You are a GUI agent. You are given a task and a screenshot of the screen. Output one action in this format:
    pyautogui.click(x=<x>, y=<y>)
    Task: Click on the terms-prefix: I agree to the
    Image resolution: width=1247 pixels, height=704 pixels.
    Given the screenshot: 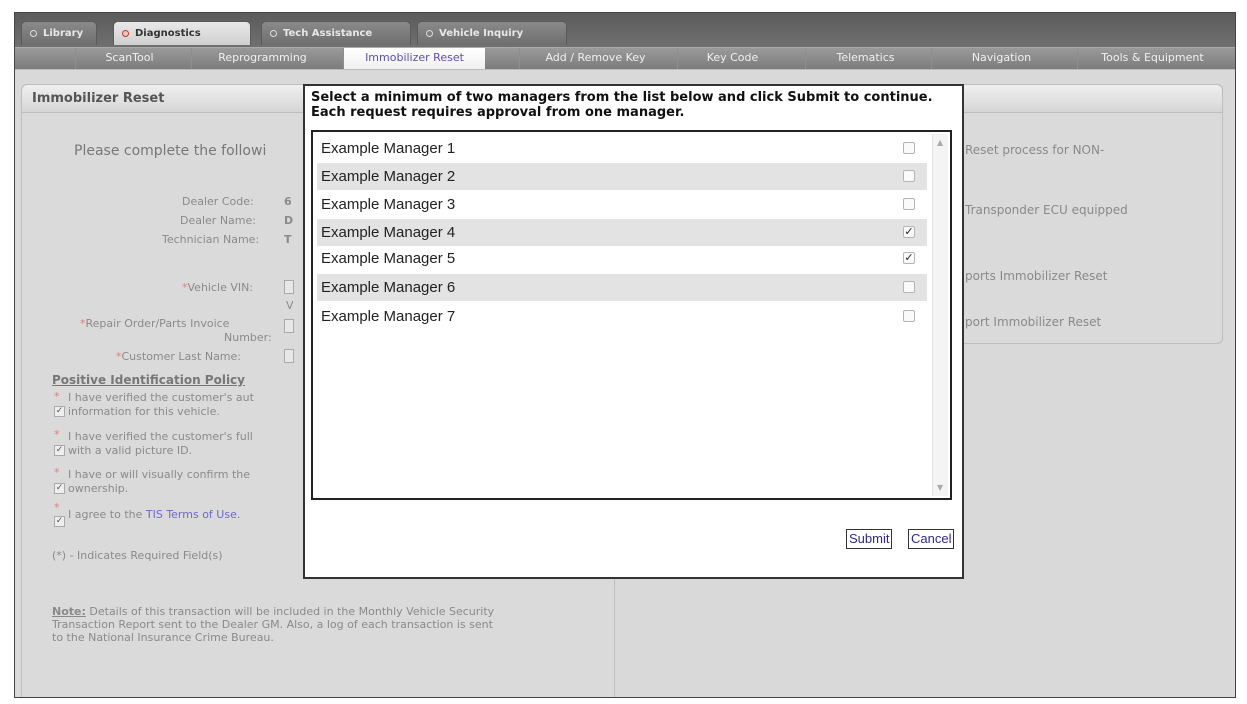 What is the action you would take?
    pyautogui.click(x=107, y=514)
    